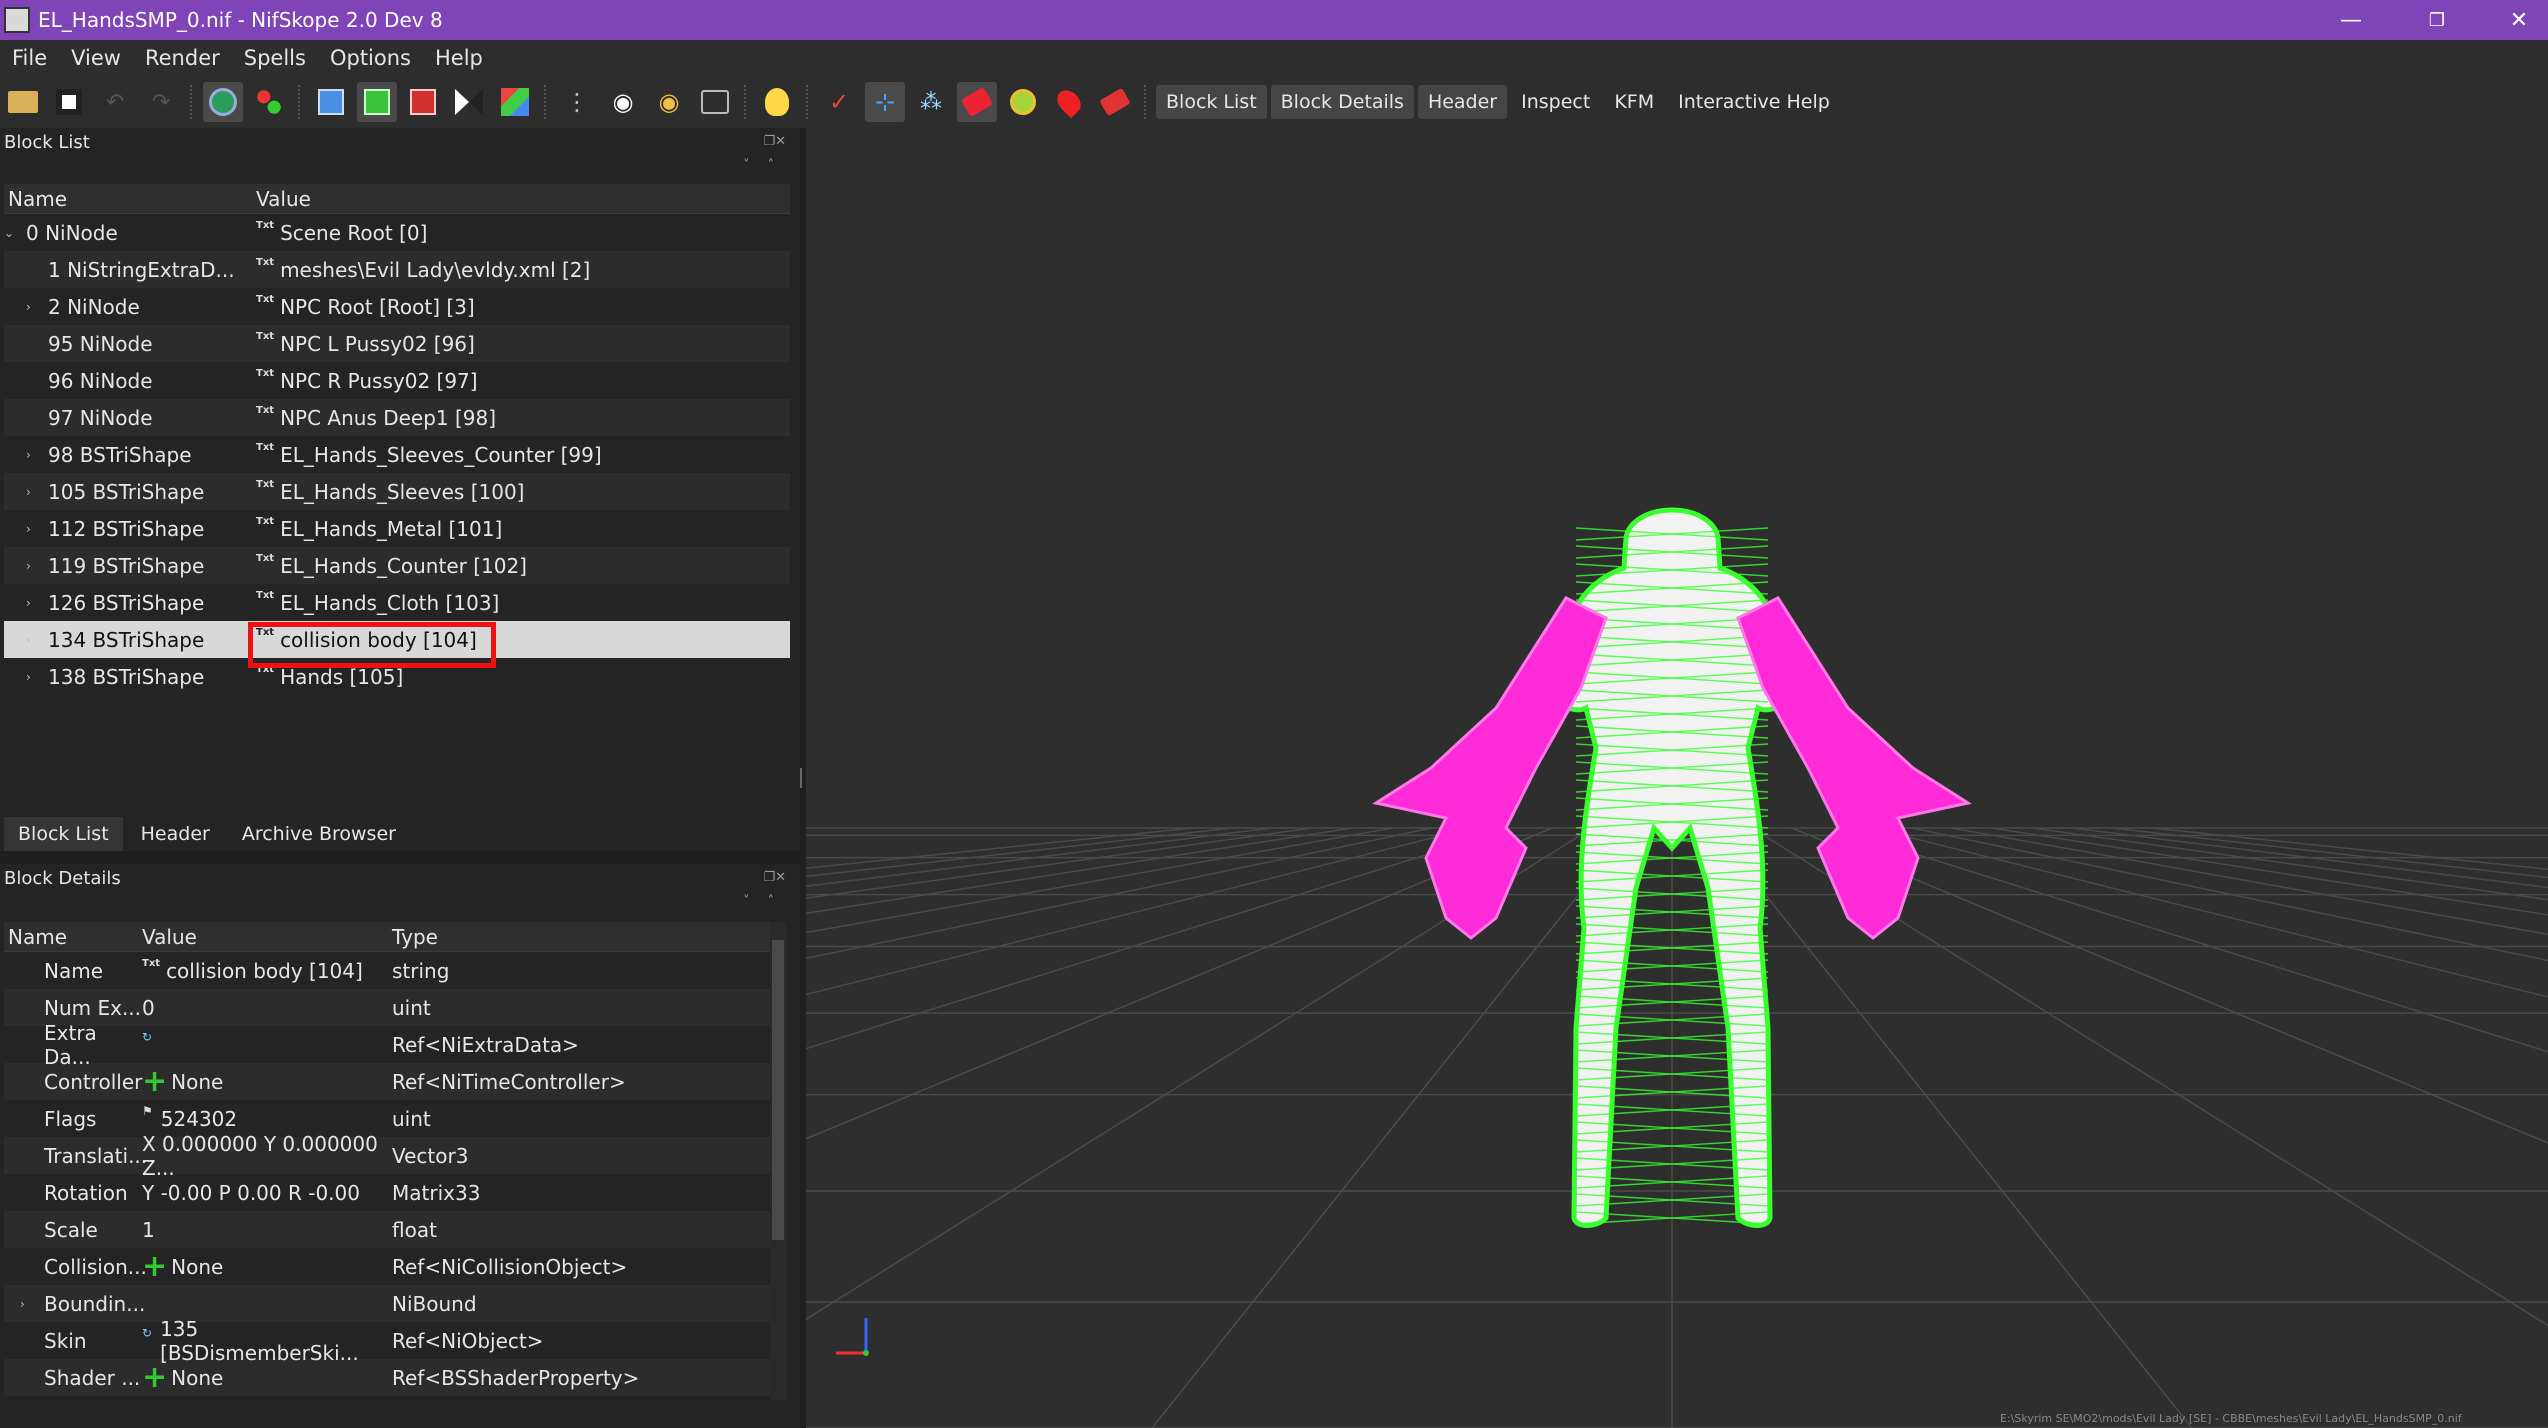 Image resolution: width=2548 pixels, height=1428 pixels. I want to click on collision-icon, so click(977, 102).